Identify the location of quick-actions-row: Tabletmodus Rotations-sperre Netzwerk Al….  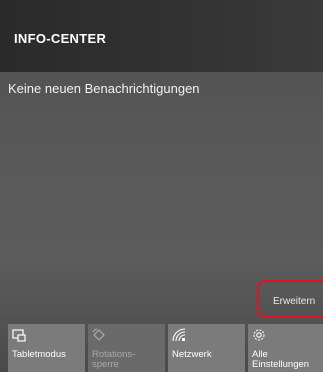
(161, 347).